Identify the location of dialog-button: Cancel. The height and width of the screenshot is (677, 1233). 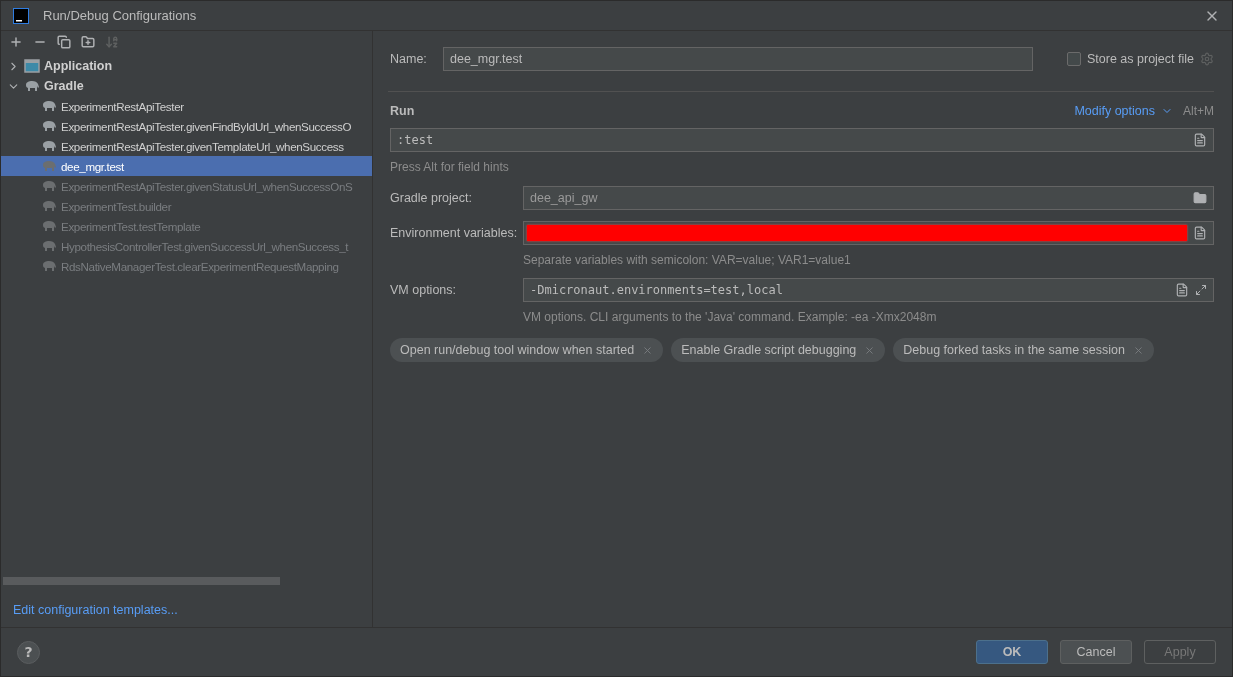
(1096, 652).